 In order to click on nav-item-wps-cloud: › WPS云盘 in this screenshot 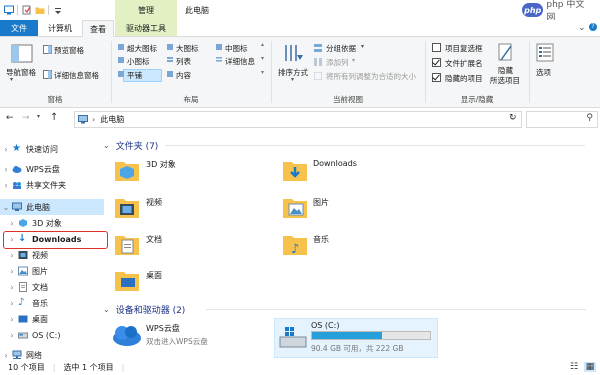, I will do `click(52, 169)`.